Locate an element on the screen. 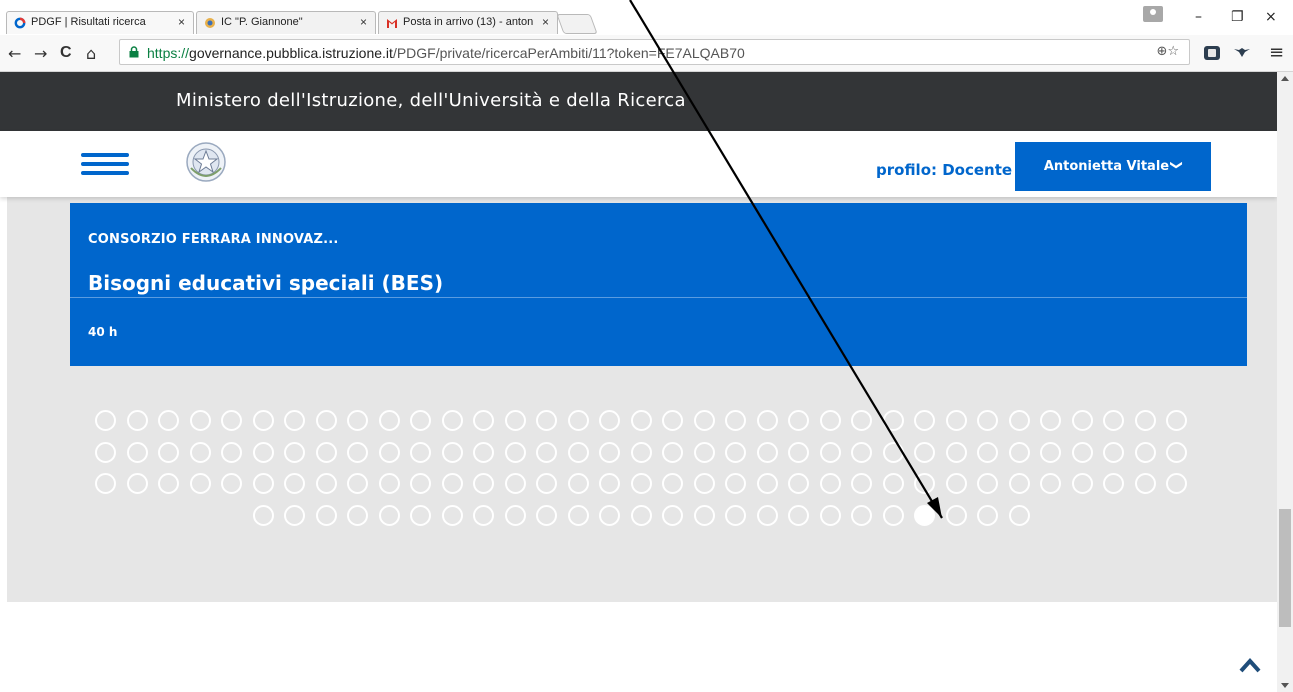  page-scrollbar is located at coordinates (1285, 382).